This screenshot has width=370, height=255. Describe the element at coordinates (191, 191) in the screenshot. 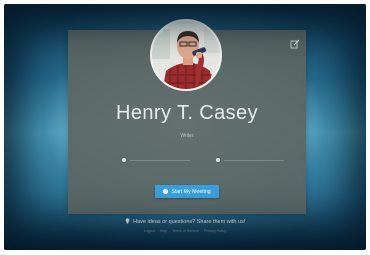

I see `start-meeting-label: Start My Meeting` at that location.